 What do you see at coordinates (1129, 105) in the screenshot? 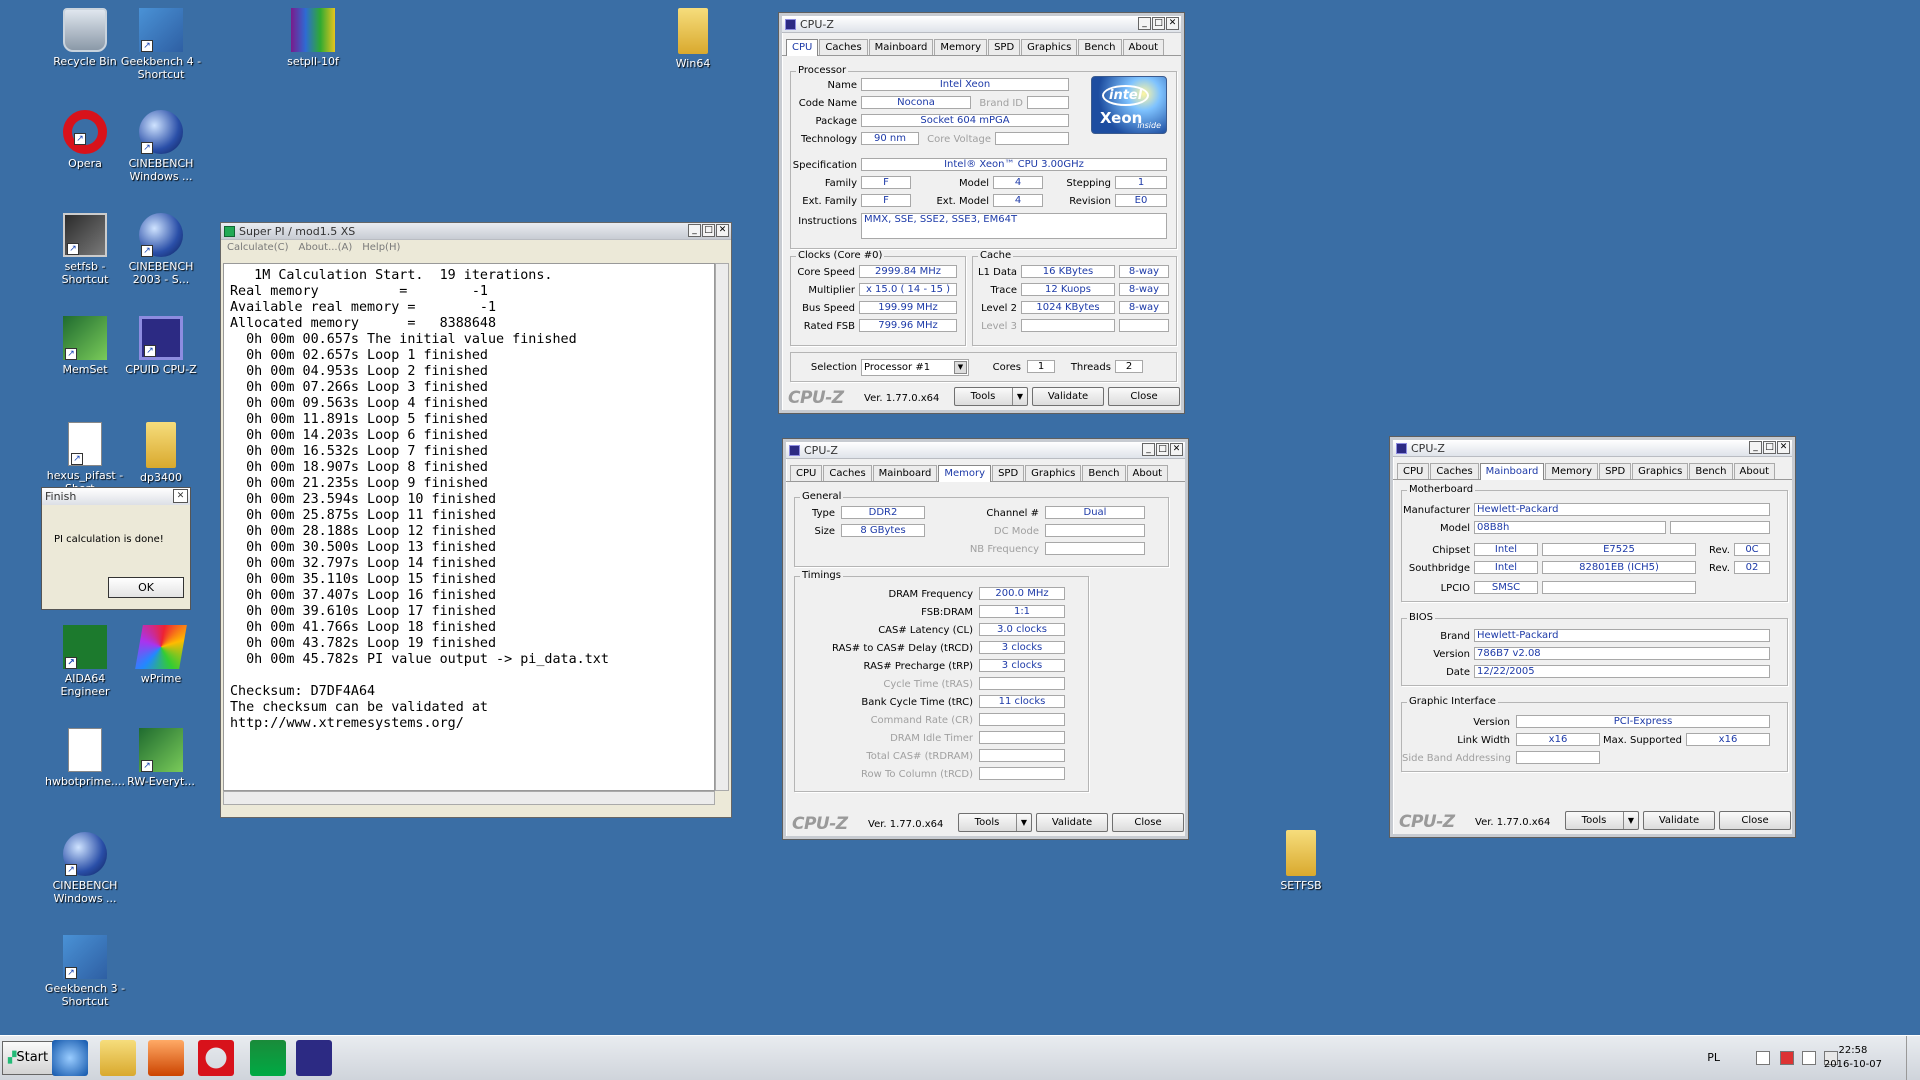
I see `intel-xeon-logo: intel Xeon inside` at bounding box center [1129, 105].